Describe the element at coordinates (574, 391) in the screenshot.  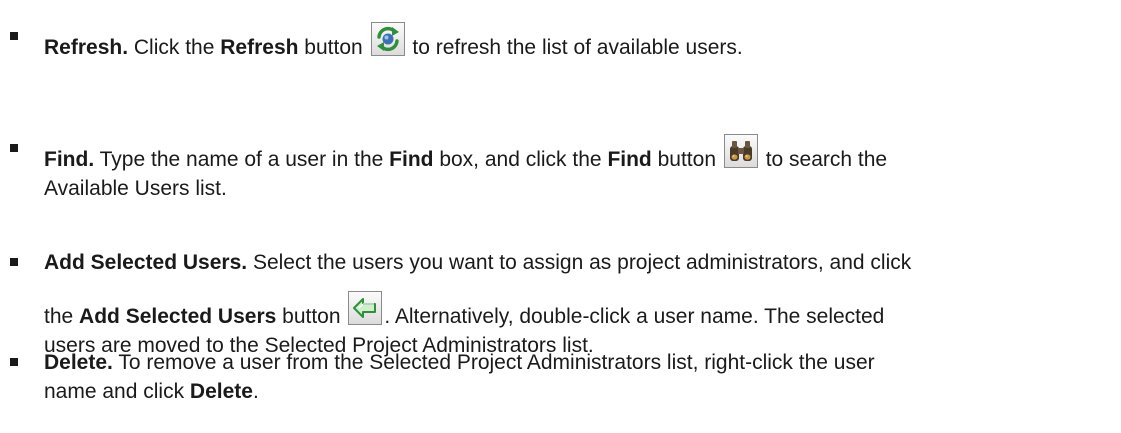
I see `line: name and click Delete.` at that location.